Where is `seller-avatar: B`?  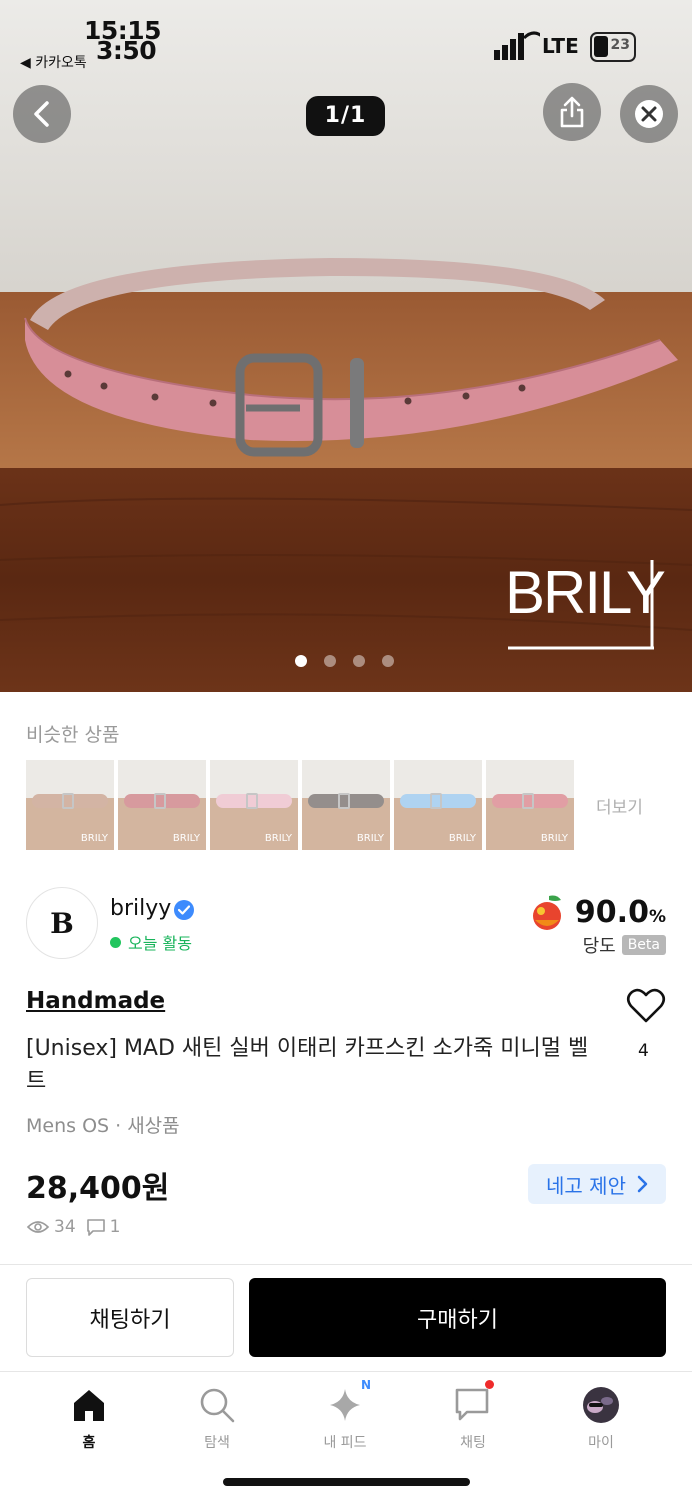
seller-avatar: B is located at coordinates (62, 923).